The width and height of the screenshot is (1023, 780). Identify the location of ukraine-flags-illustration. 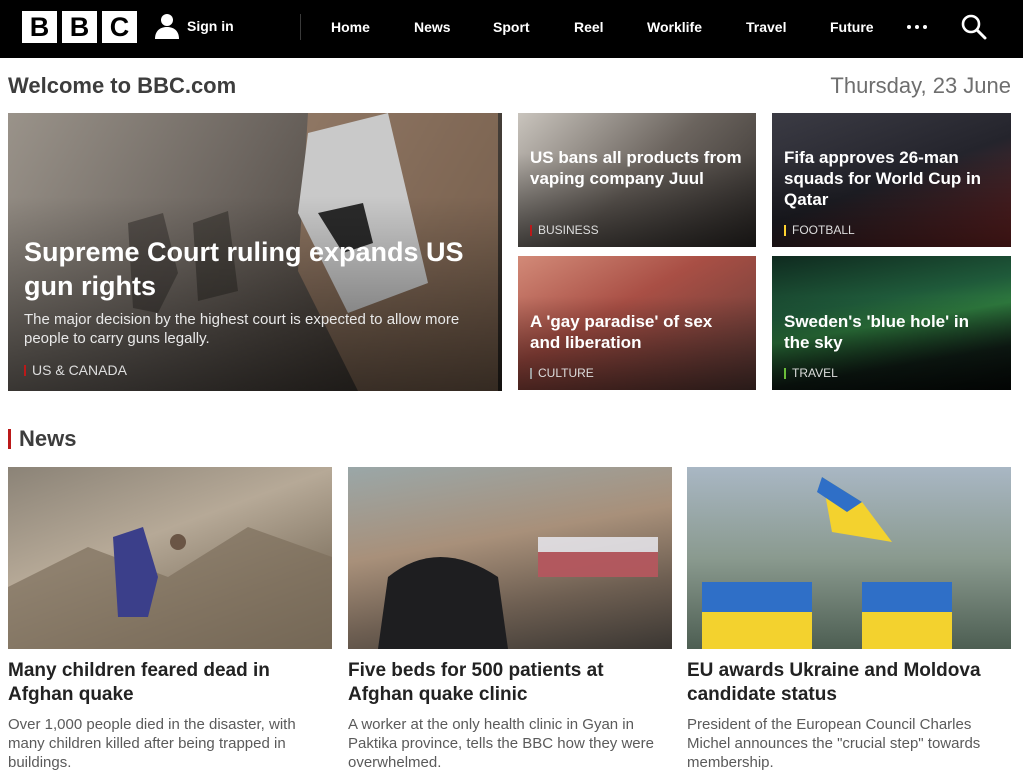
(827, 563).